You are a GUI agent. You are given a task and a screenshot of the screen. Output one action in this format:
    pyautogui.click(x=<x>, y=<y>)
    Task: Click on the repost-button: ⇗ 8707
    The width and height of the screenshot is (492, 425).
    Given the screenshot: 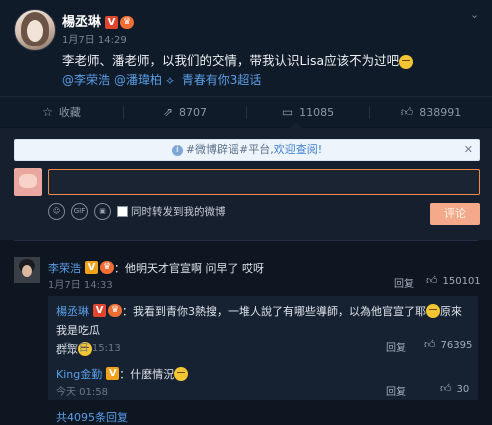 What is the action you would take?
    pyautogui.click(x=185, y=112)
    